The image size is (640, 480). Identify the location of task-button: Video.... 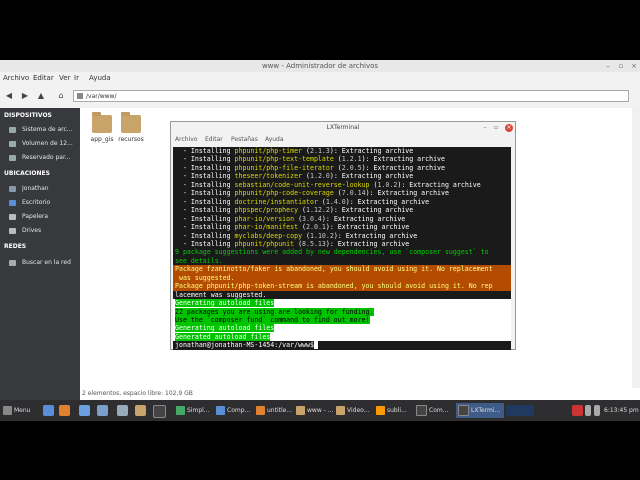
(352, 410).